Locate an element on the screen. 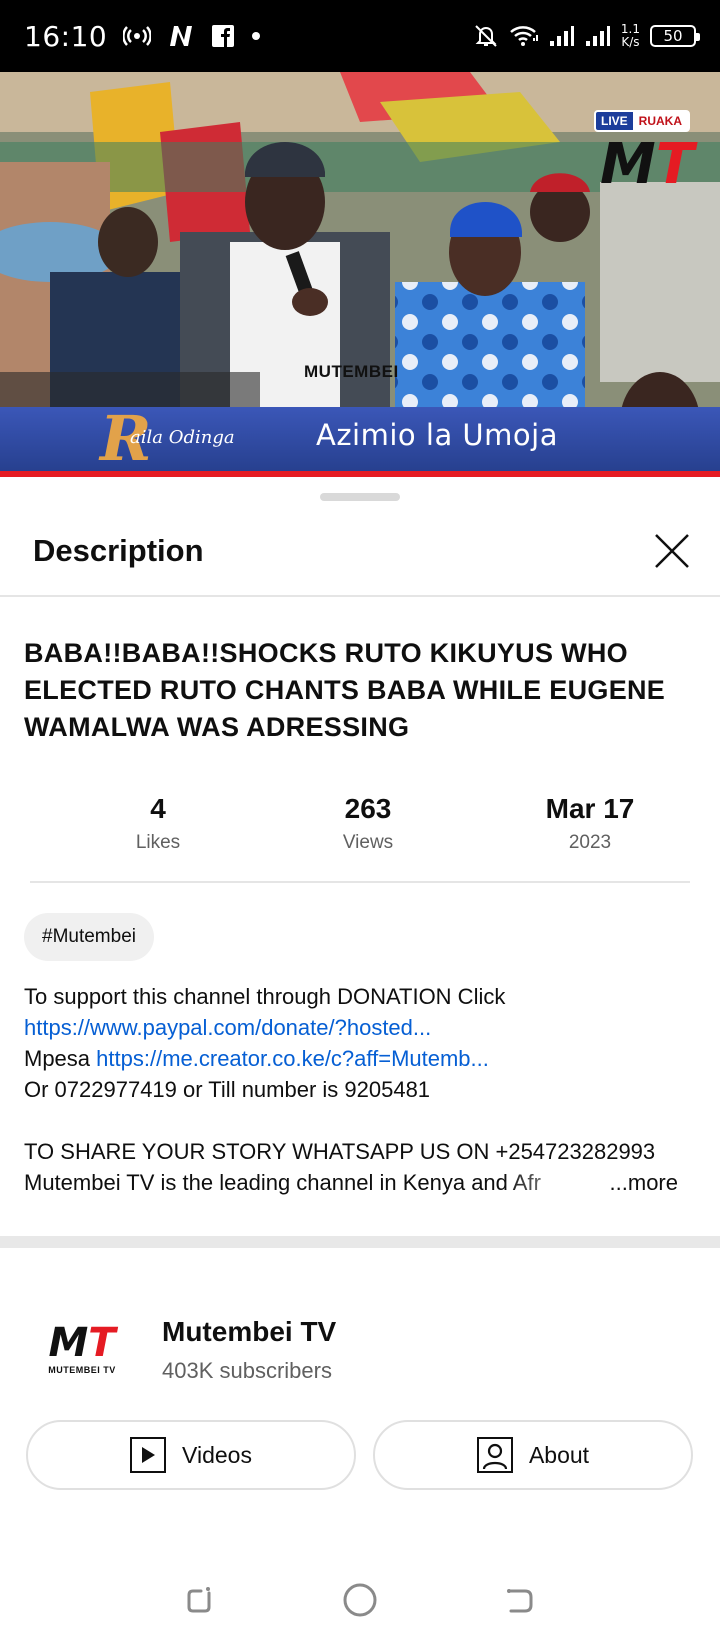  facebook-icon is located at coordinates (223, 36).